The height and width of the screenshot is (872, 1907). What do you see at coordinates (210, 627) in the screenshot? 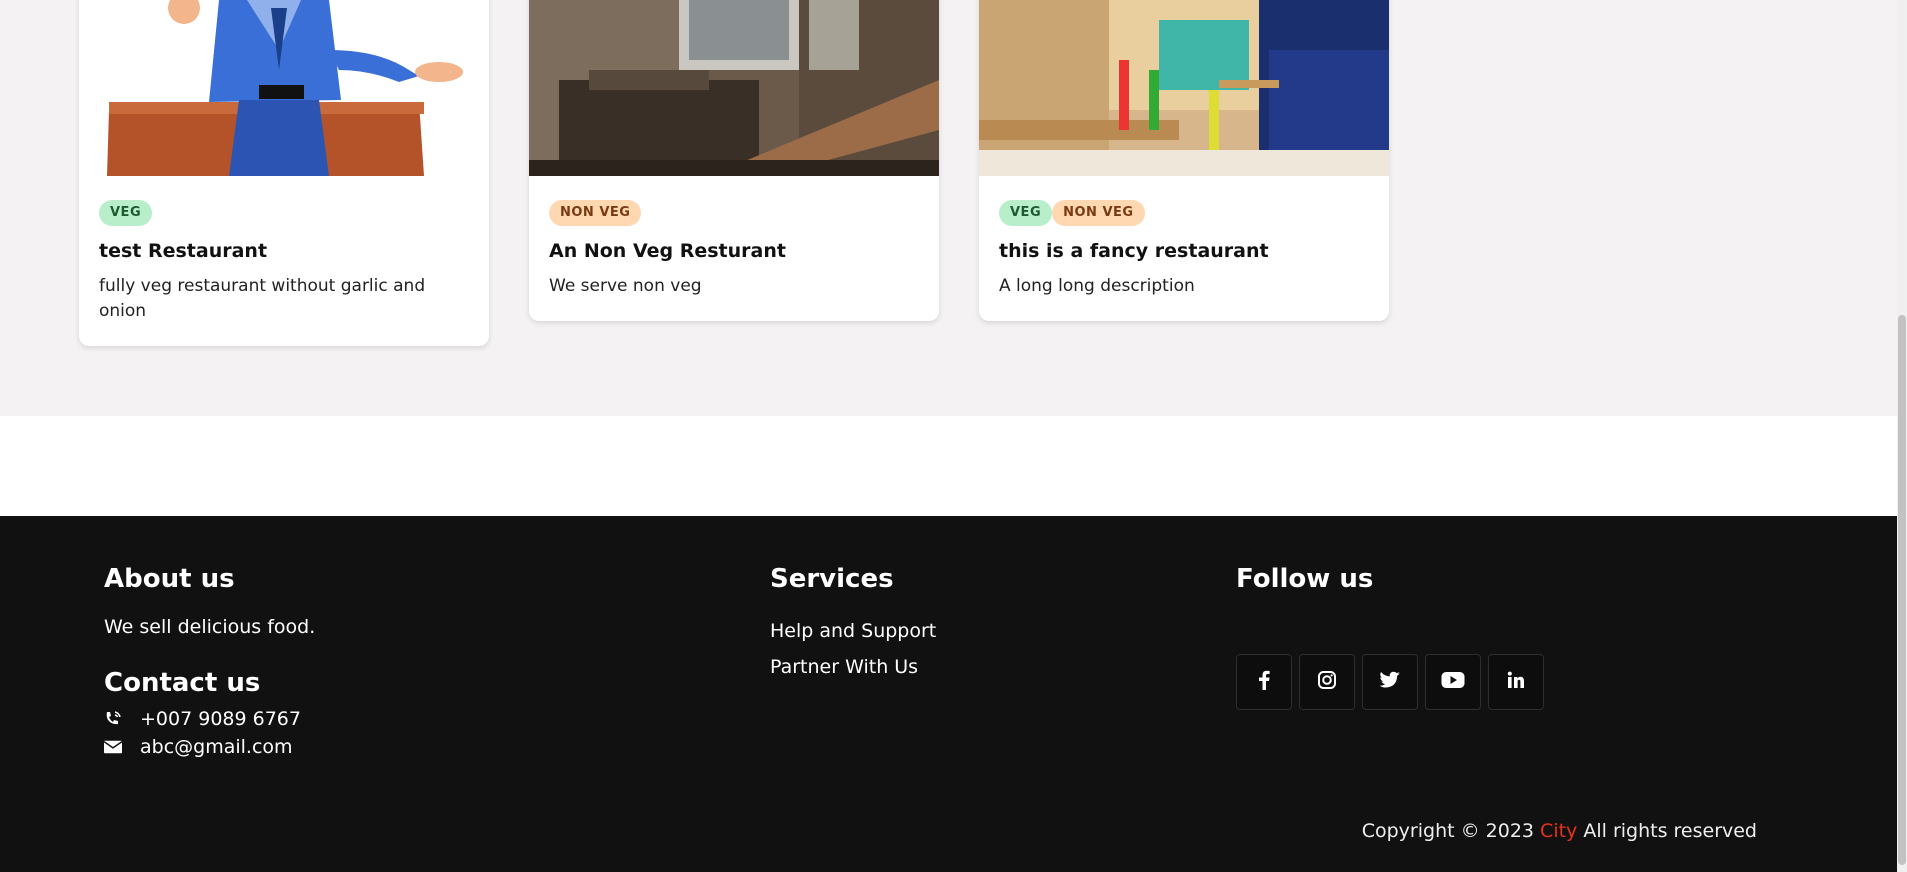
I see `about-text: We sell delicious food.` at bounding box center [210, 627].